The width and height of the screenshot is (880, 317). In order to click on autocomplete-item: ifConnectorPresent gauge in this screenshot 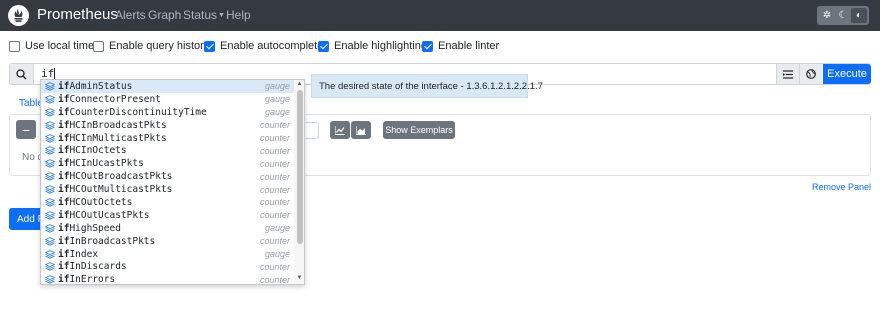, I will do `click(167, 99)`.